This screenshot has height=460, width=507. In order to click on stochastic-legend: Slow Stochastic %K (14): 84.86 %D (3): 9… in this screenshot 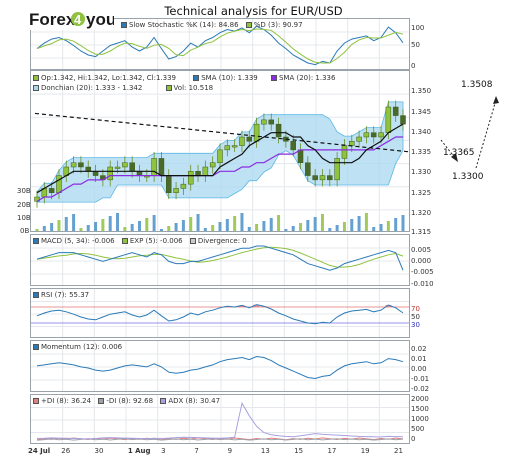, I will do `click(214, 25)`.